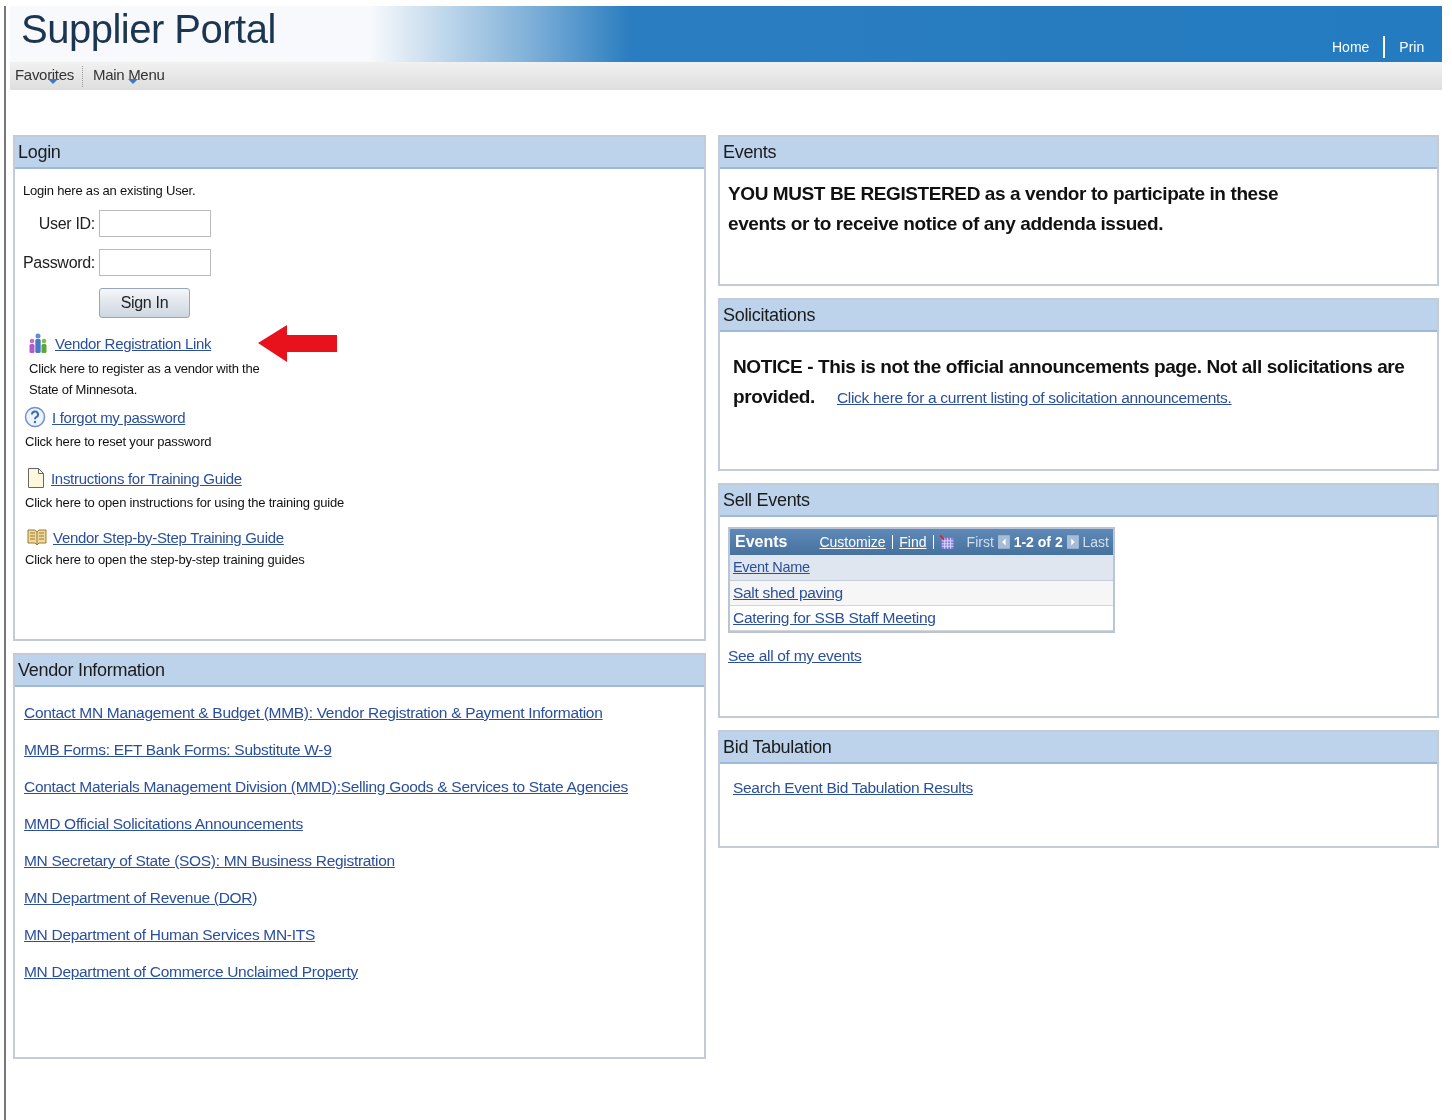 The width and height of the screenshot is (1452, 1120). Describe the element at coordinates (36, 478) in the screenshot. I see `document-icon` at that location.